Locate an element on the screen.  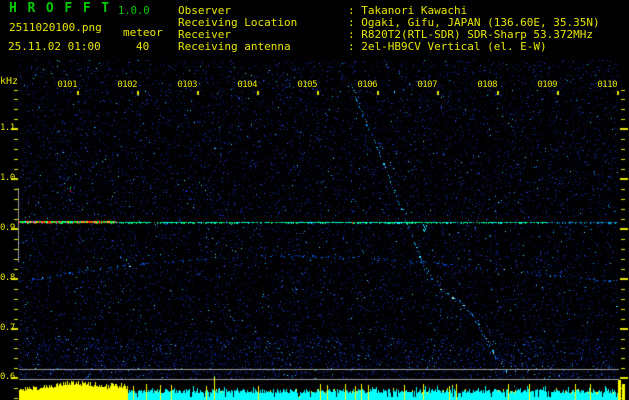
time-tick-label: 0108 is located at coordinates (487, 85).